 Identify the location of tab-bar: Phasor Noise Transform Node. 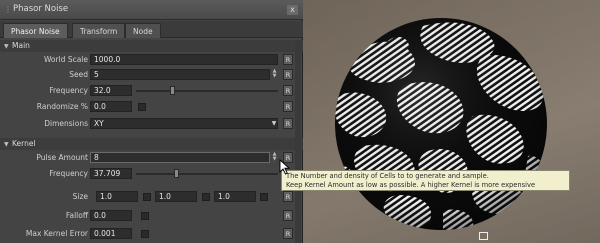
(151, 29).